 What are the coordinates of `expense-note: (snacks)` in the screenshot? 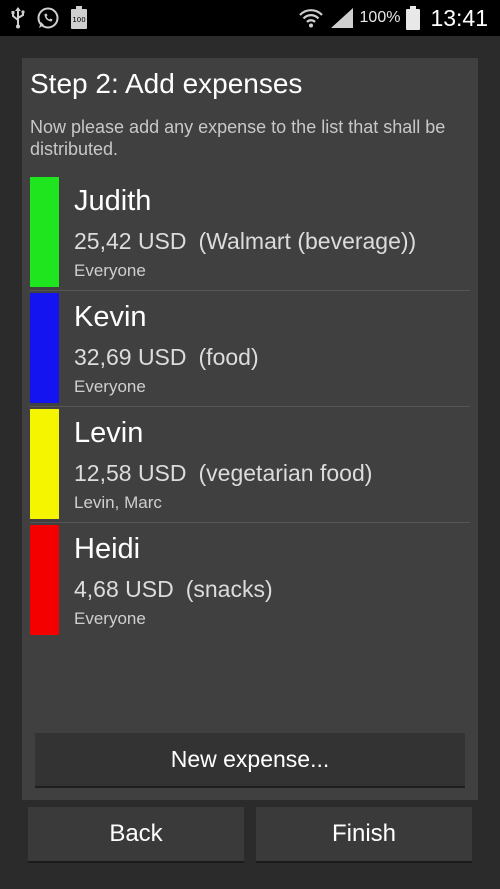 It's located at (229, 589).